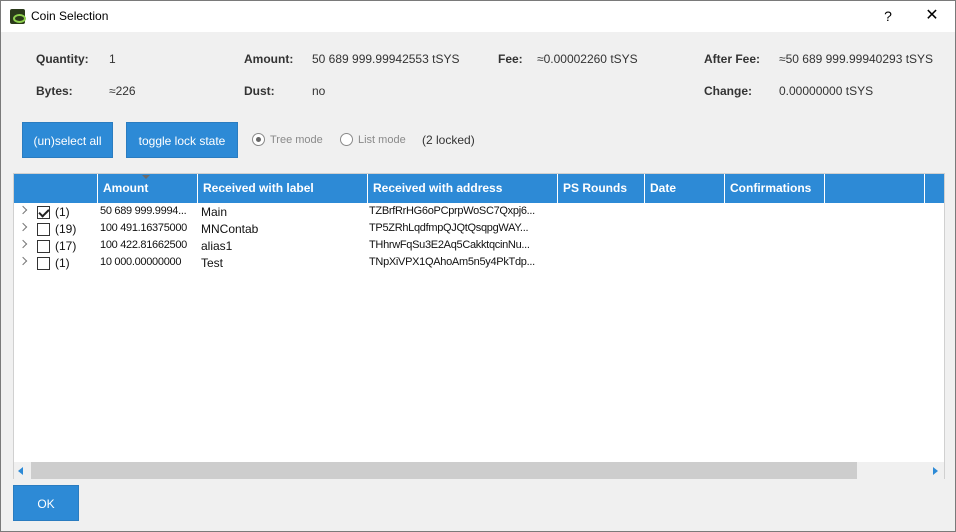 The image size is (956, 532). I want to click on toggle-lock-button: toggle lock state, so click(182, 140).